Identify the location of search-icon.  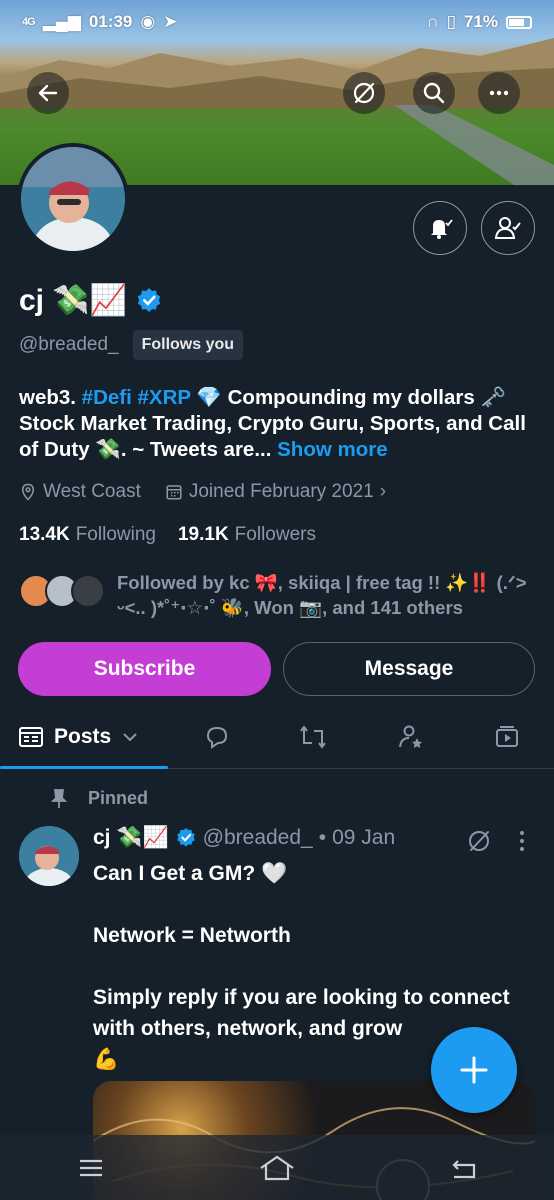
(434, 93).